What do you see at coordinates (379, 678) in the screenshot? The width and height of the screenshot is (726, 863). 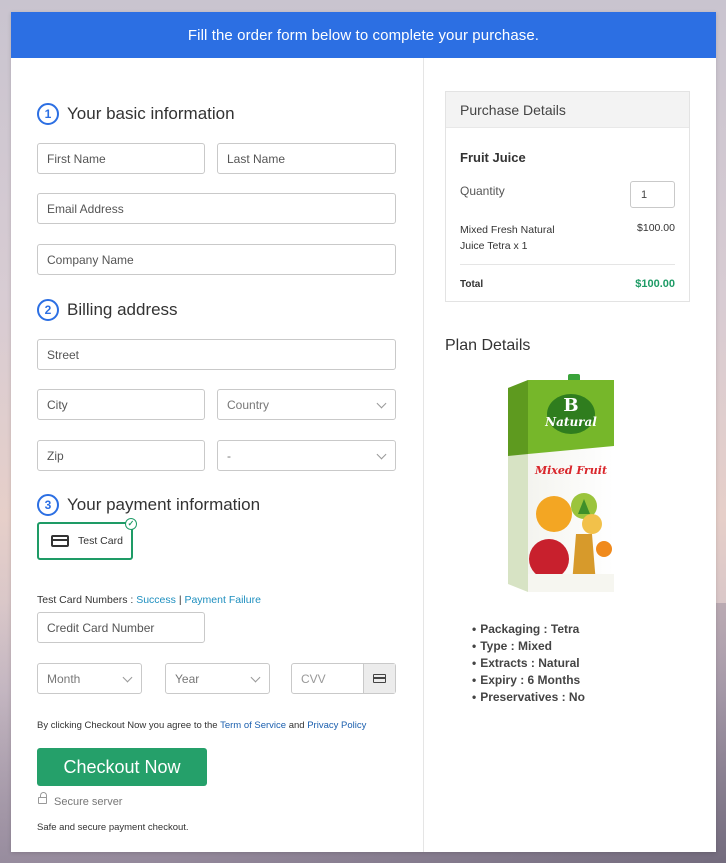 I see `cvv-card-icon` at bounding box center [379, 678].